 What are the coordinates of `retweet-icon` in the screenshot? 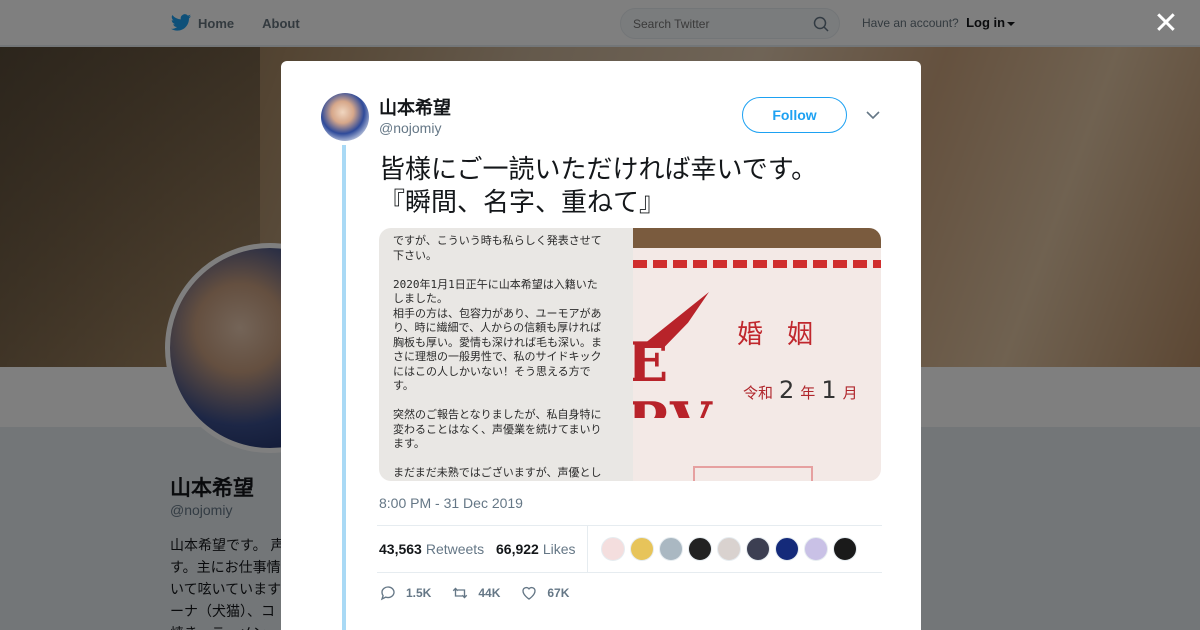 It's located at (460, 593).